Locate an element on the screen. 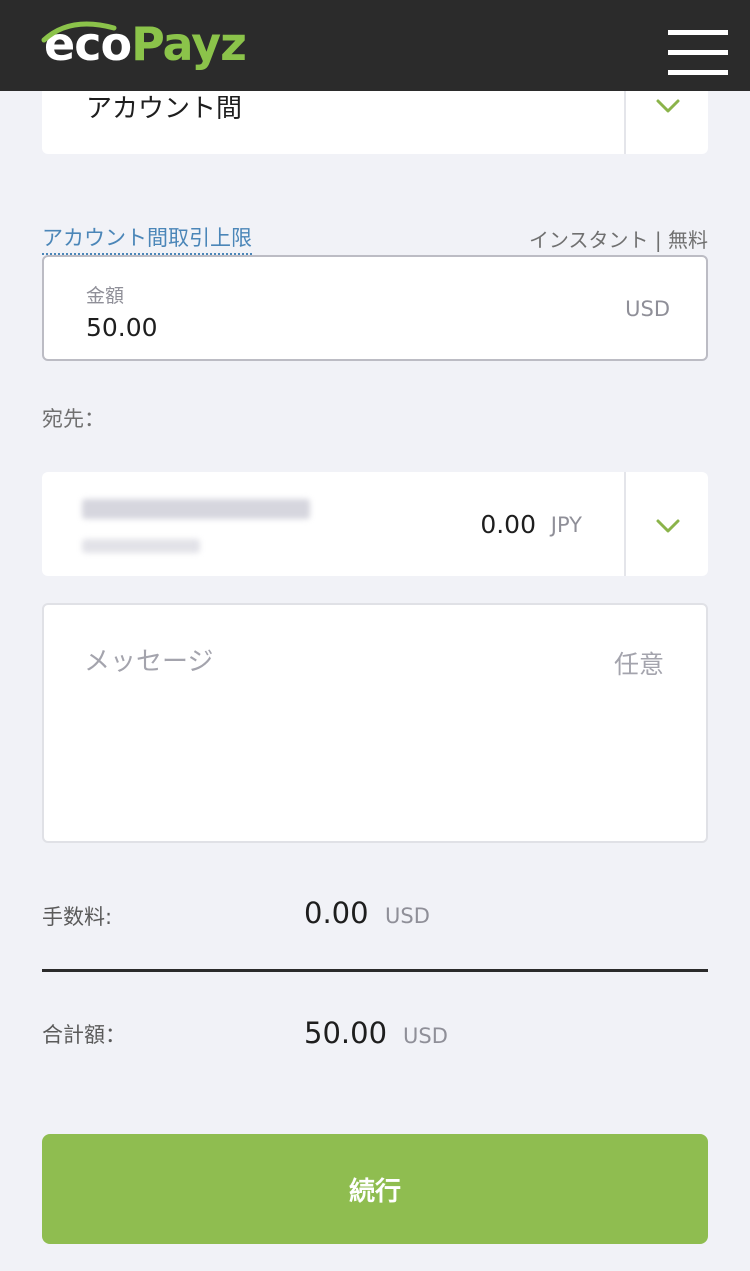  transfer-speed-fee-info: インスタント | 無料 is located at coordinates (618, 240).